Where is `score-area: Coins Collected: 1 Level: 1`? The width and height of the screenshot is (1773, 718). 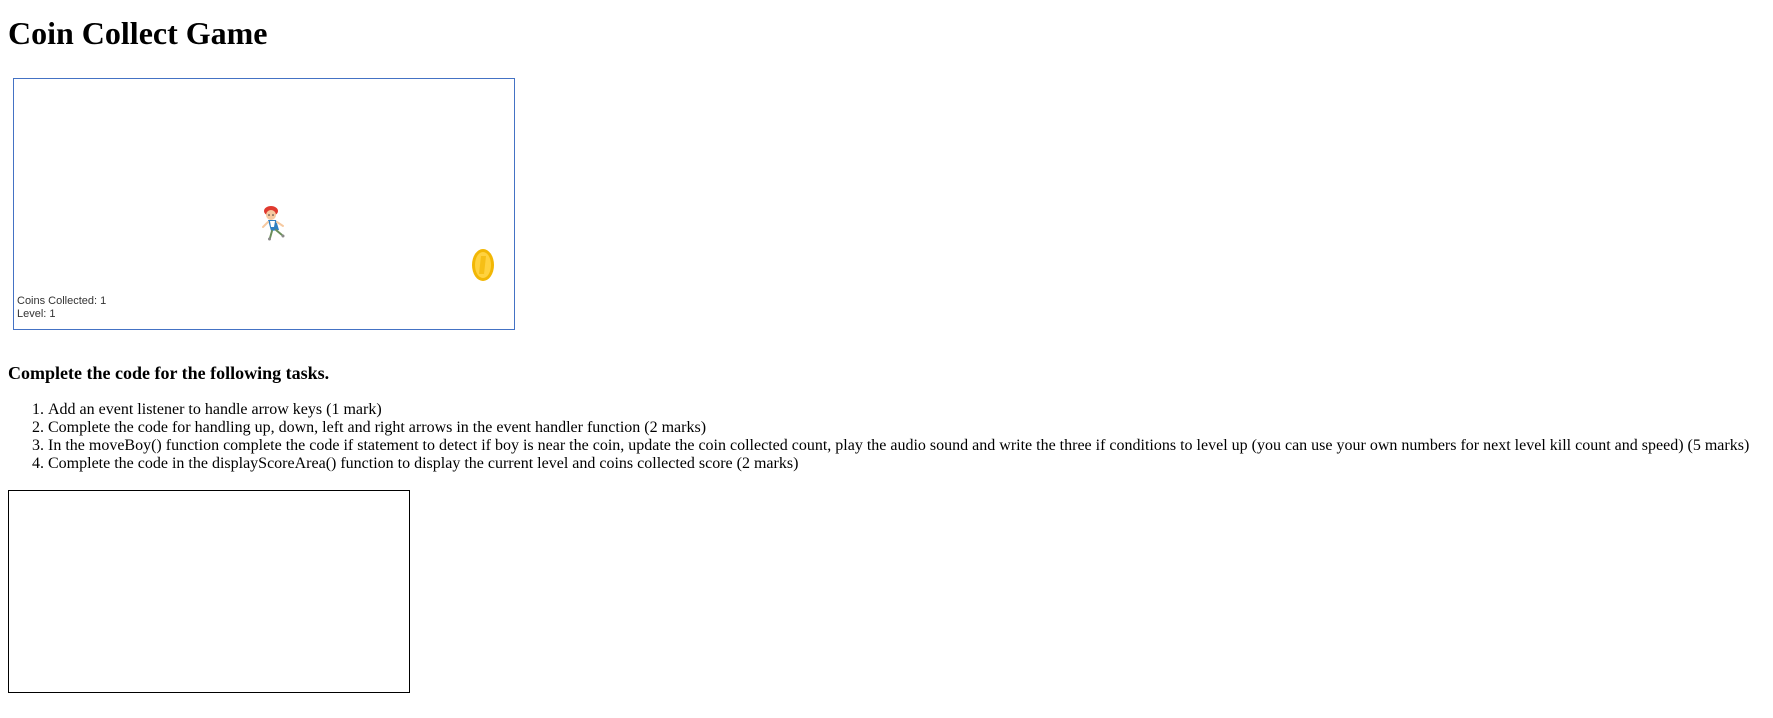
score-area: Coins Collected: 1 Level: 1 is located at coordinates (61, 308).